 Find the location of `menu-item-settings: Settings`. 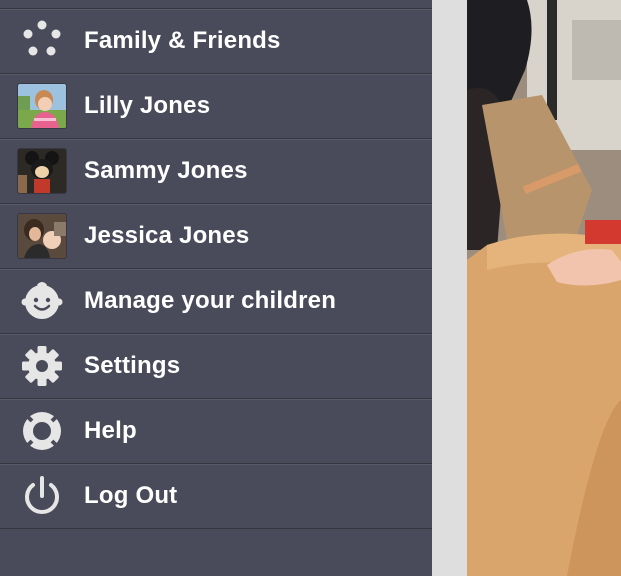

menu-item-settings: Settings is located at coordinates (216, 366).